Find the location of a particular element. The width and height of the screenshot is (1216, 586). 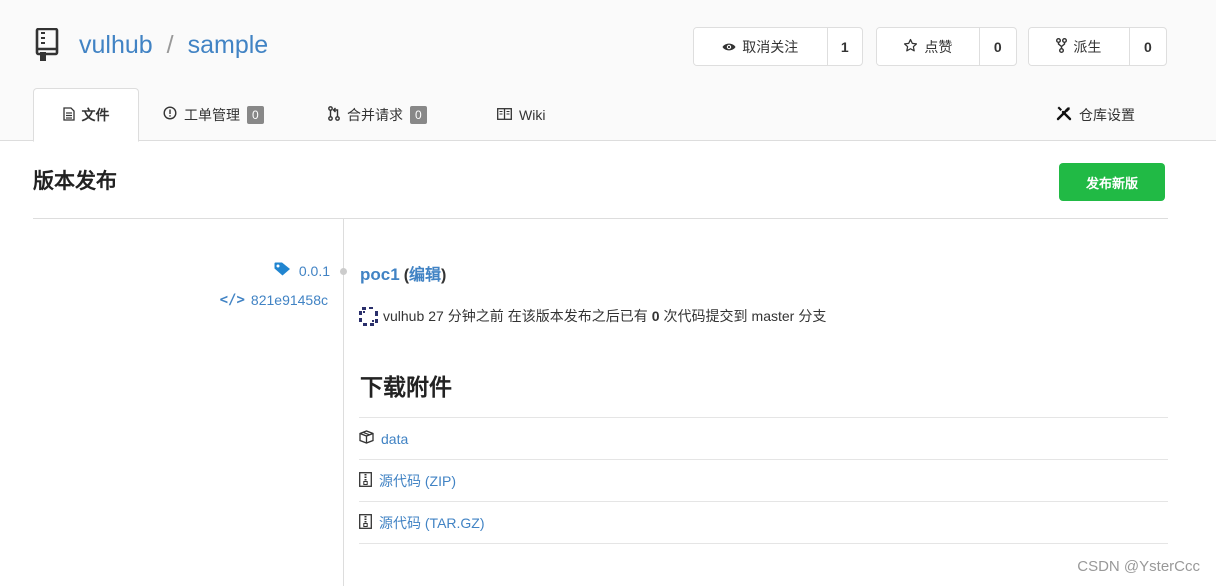

edit-close-paren: ) is located at coordinates (444, 275).